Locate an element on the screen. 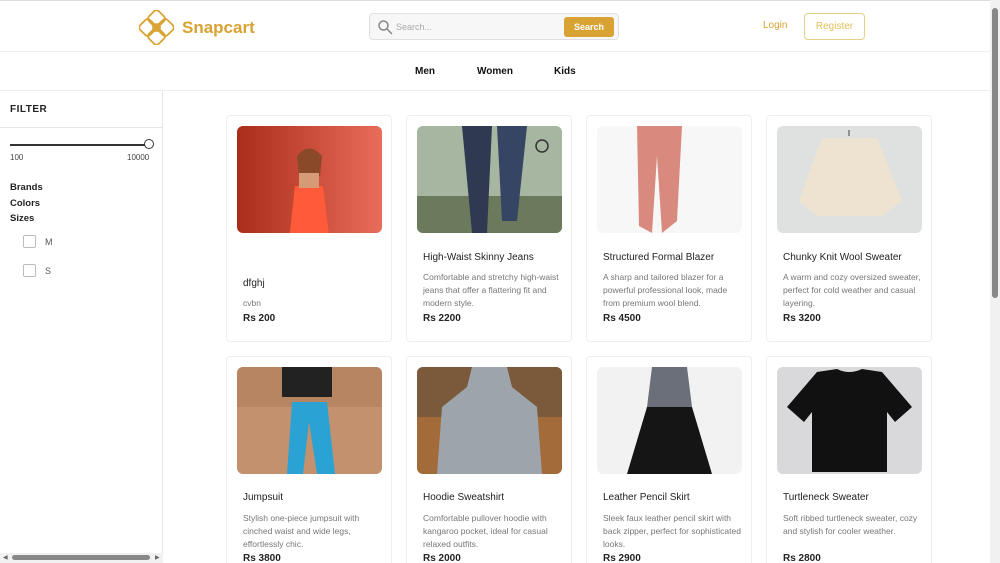  horizontal-scrollbar: ◀ ▶ is located at coordinates (81, 558).